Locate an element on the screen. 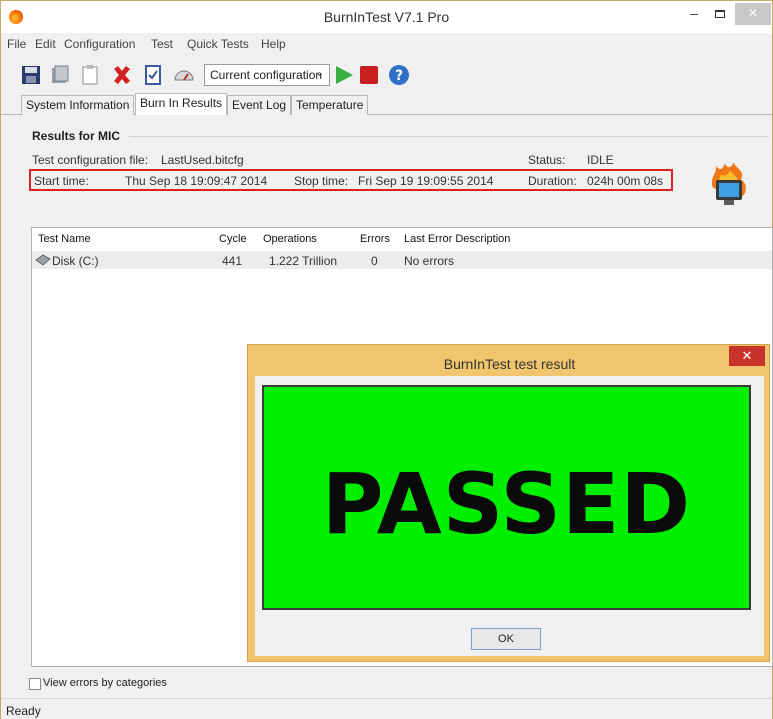 This screenshot has width=773, height=719. status-value: IDLE is located at coordinates (600, 160).